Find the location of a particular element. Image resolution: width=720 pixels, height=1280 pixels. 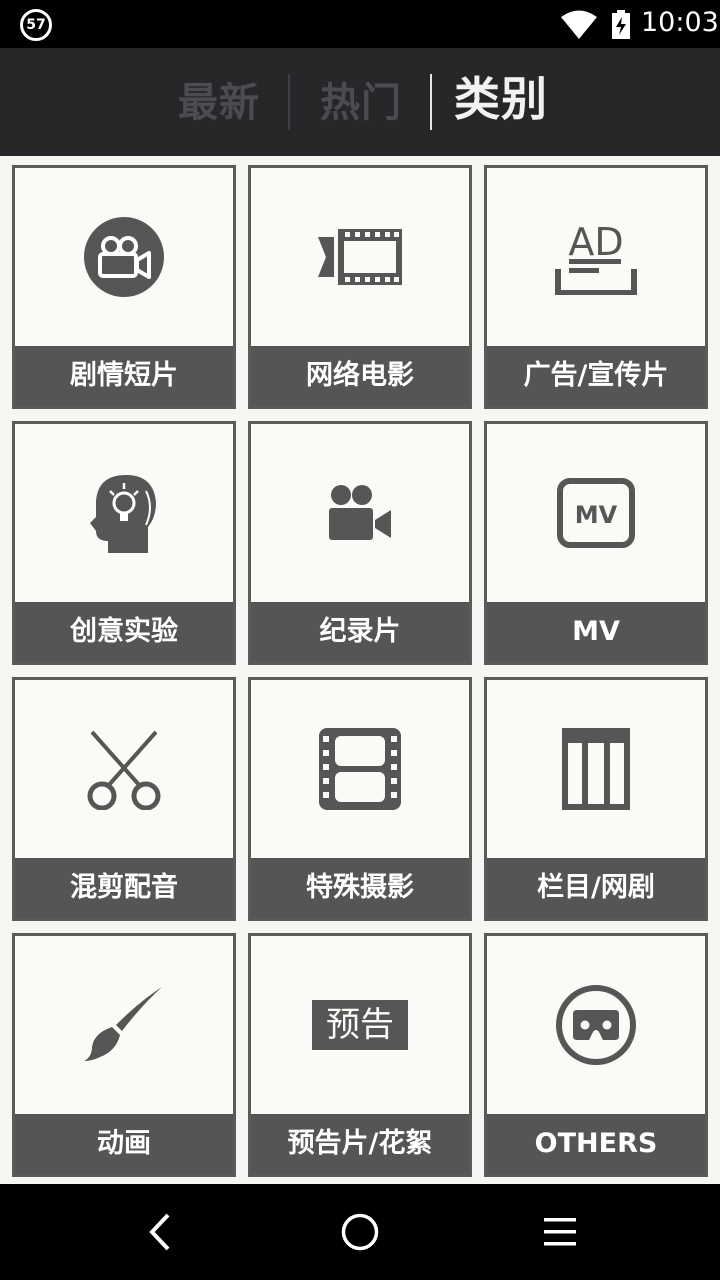

category-label: 创意实验 is located at coordinates (124, 632).